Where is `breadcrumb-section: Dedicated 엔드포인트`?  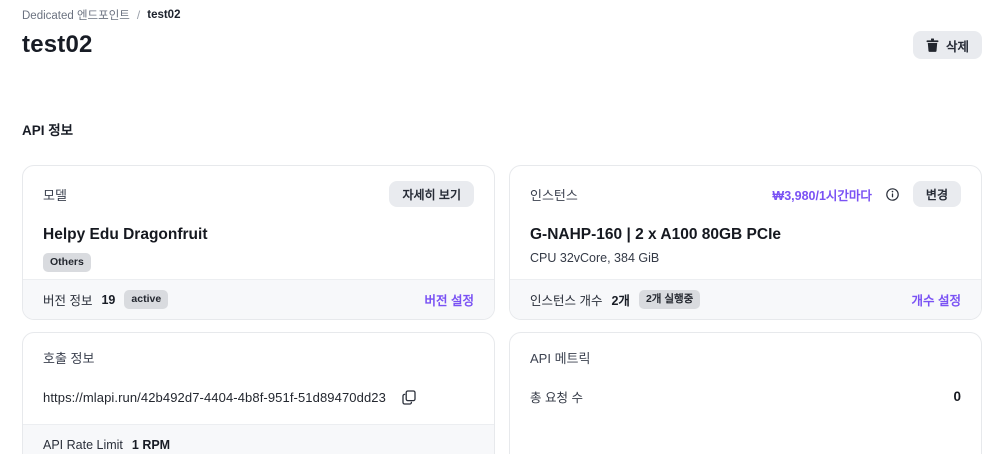 breadcrumb-section: Dedicated 엔드포인트 is located at coordinates (76, 15).